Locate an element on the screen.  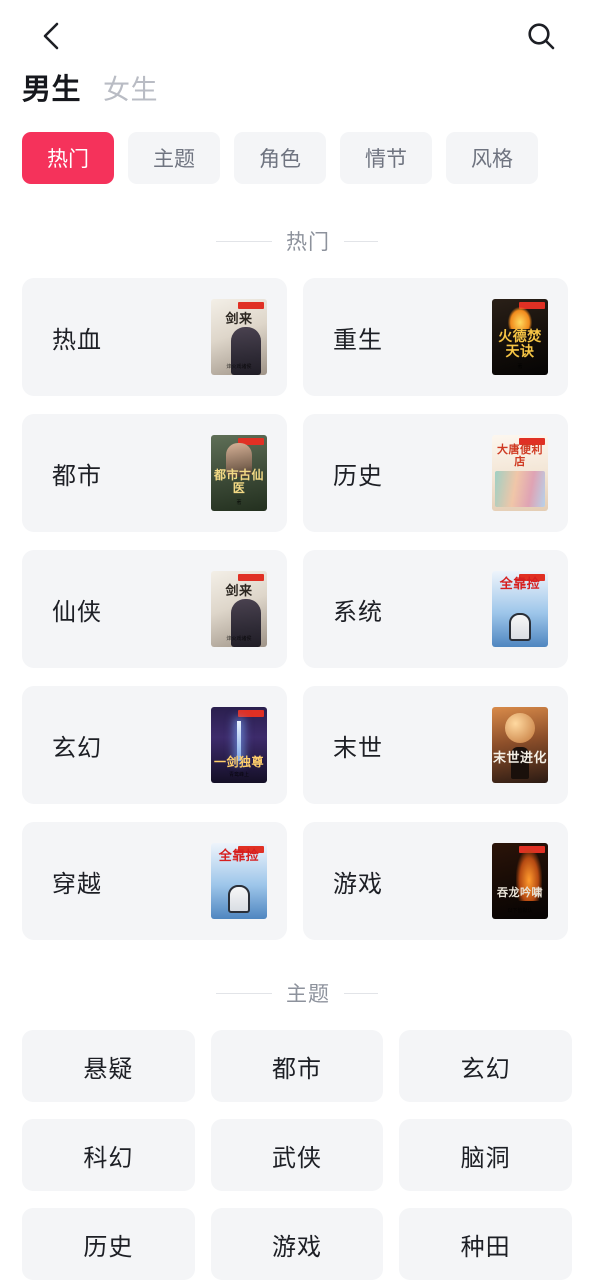
top-navigation-bar is located at coordinates (297, 36).